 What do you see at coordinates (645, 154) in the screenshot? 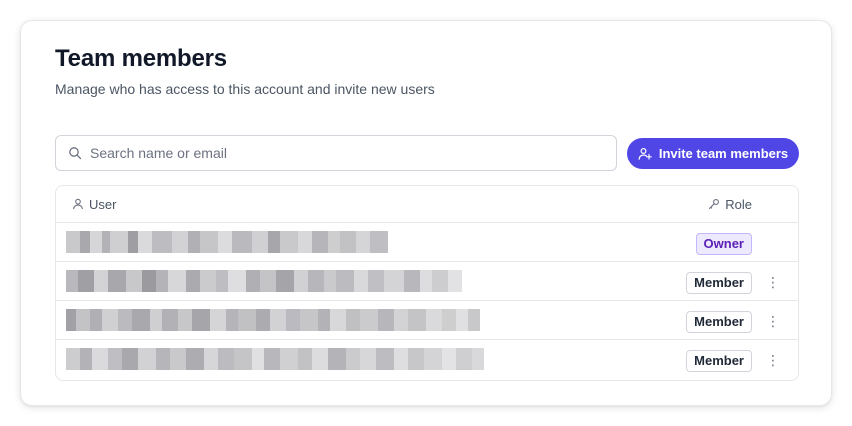
I see `user-plus-icon` at bounding box center [645, 154].